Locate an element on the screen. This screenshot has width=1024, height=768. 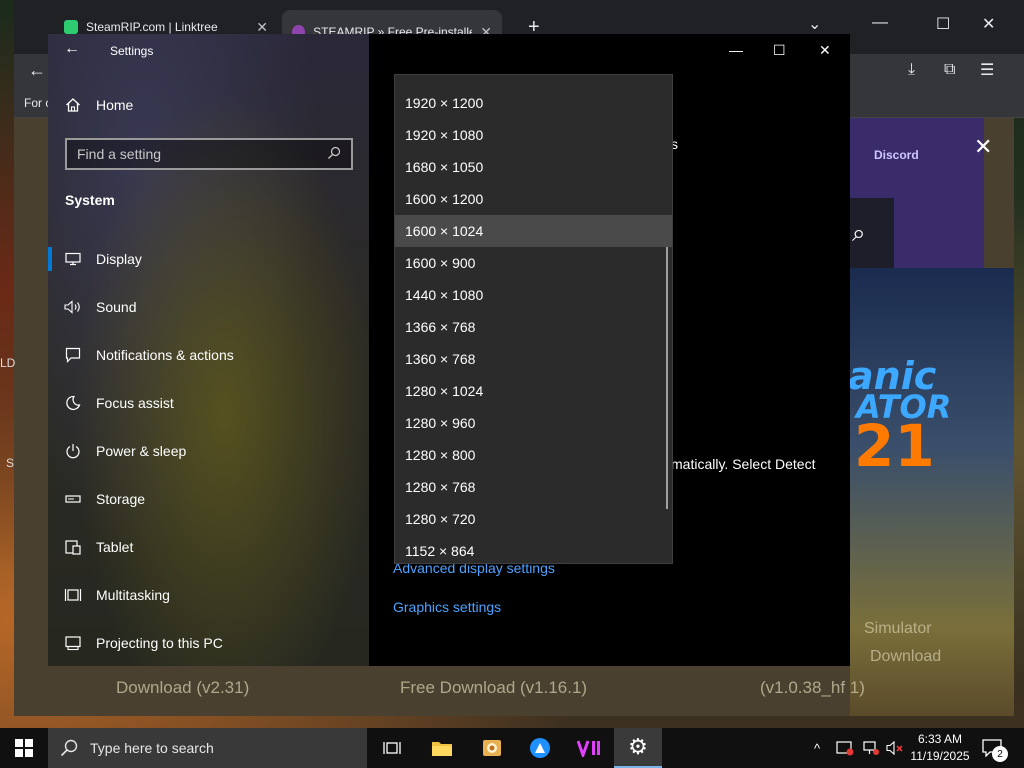
settings-search-input is located at coordinates (202, 154).